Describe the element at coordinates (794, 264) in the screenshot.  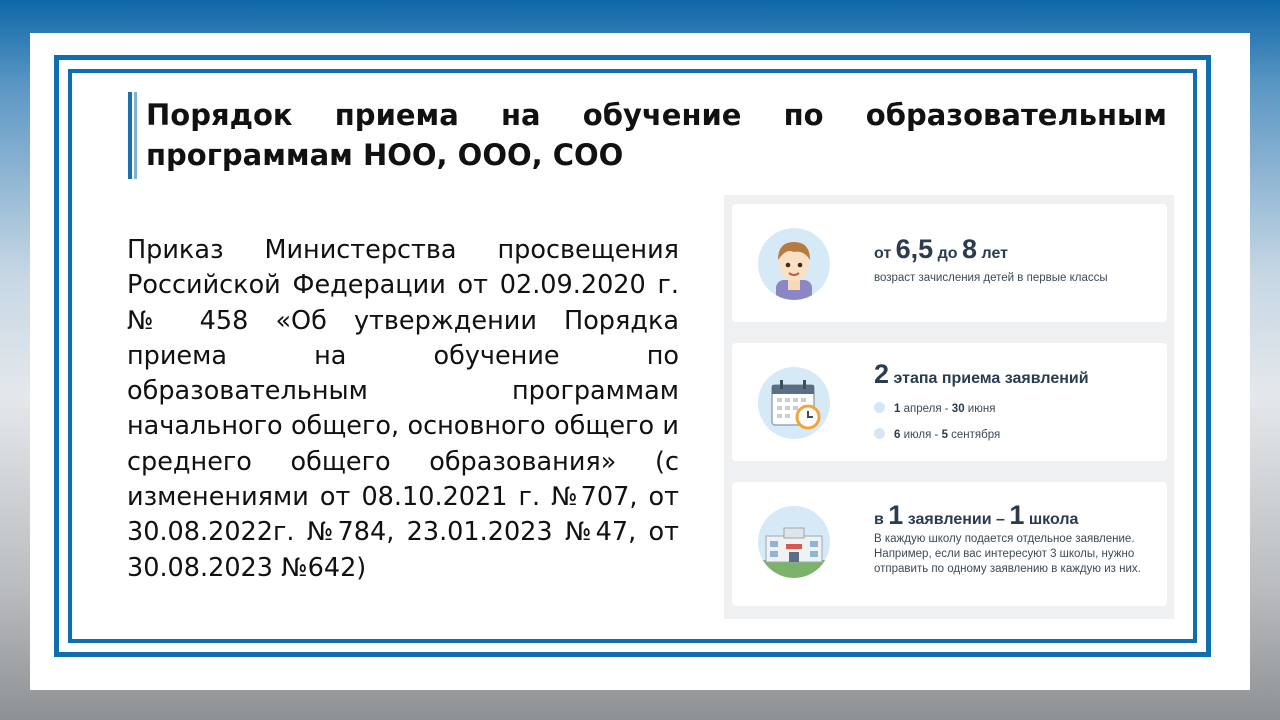
I see `child-icon` at that location.